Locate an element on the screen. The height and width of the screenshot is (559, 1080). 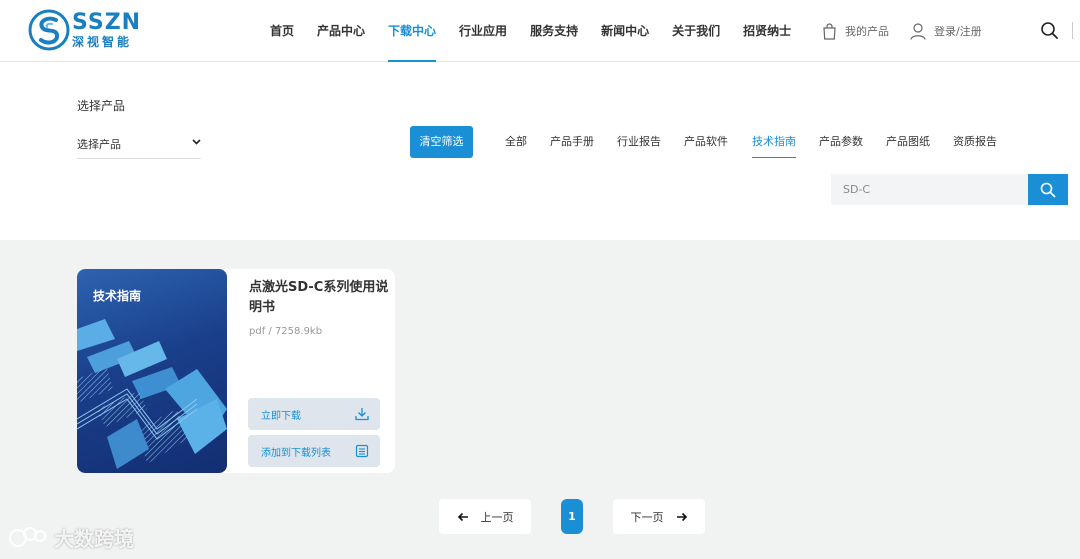
watermark: 大数跨境 is located at coordinates (71, 537).